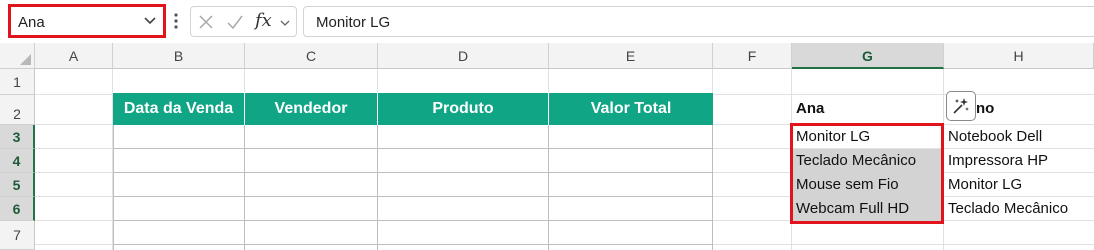  Describe the element at coordinates (17, 137) in the screenshot. I see `row-header-3: 3` at that location.